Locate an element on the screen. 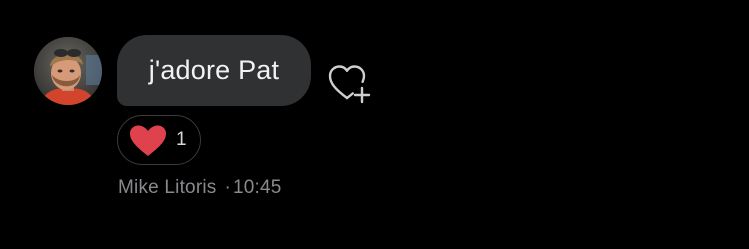 The width and height of the screenshot is (749, 249). message-time: 10:45 is located at coordinates (257, 187).